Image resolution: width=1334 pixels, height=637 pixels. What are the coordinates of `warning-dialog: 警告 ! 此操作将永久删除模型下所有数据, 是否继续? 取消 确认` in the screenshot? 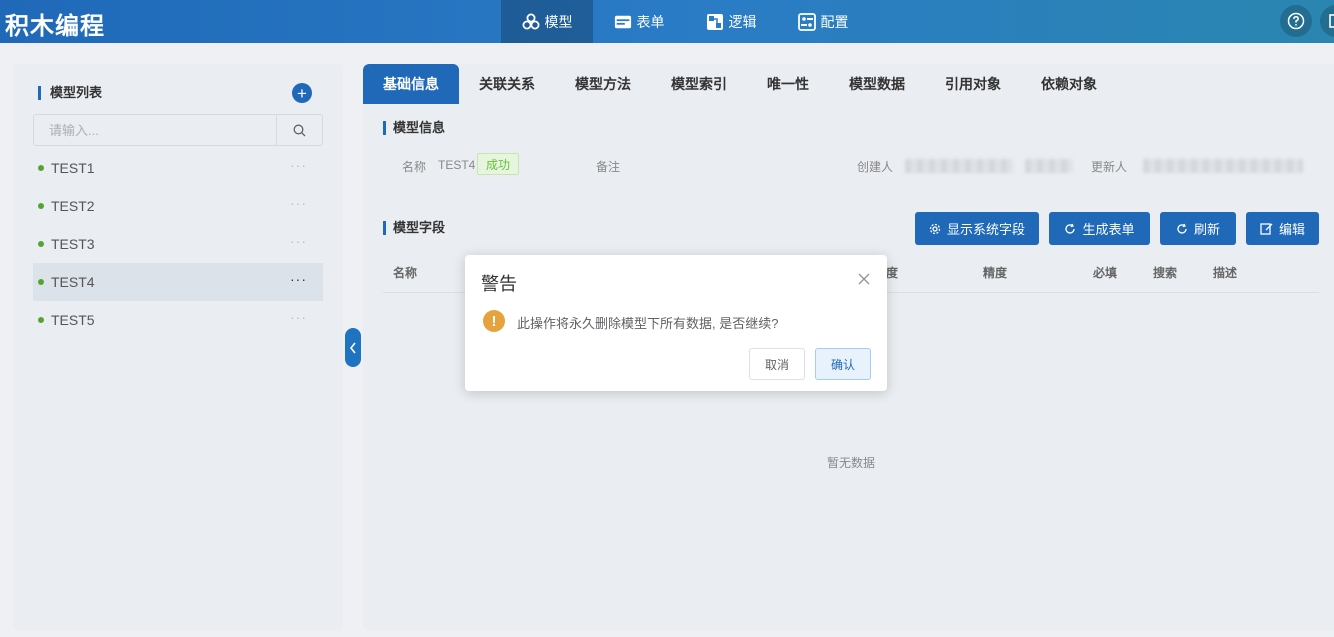 It's located at (676, 323).